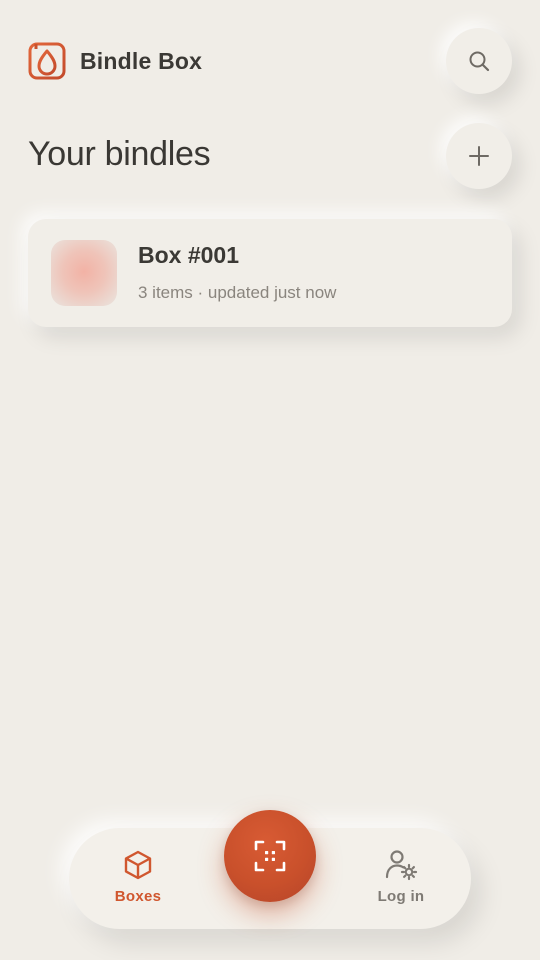  What do you see at coordinates (270, 273) in the screenshot?
I see `box-card: Box #001 3 items · updated just now` at bounding box center [270, 273].